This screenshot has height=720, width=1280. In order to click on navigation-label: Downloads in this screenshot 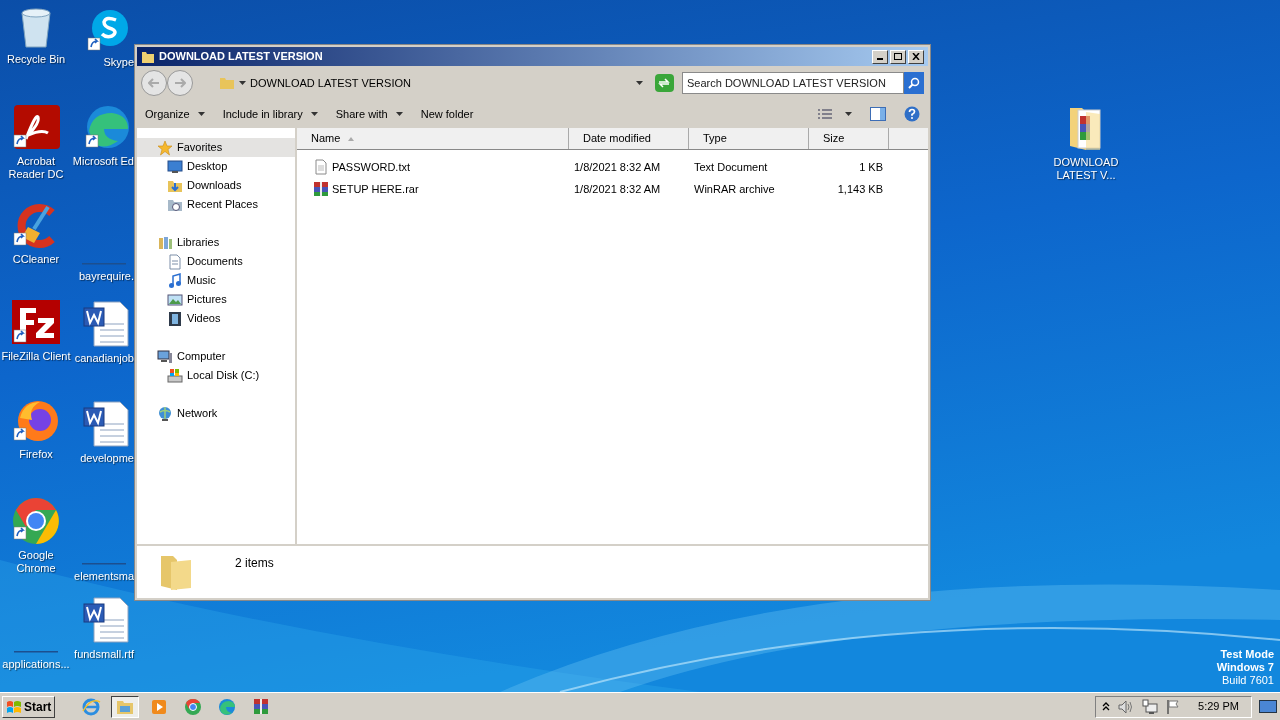, I will do `click(214, 186)`.